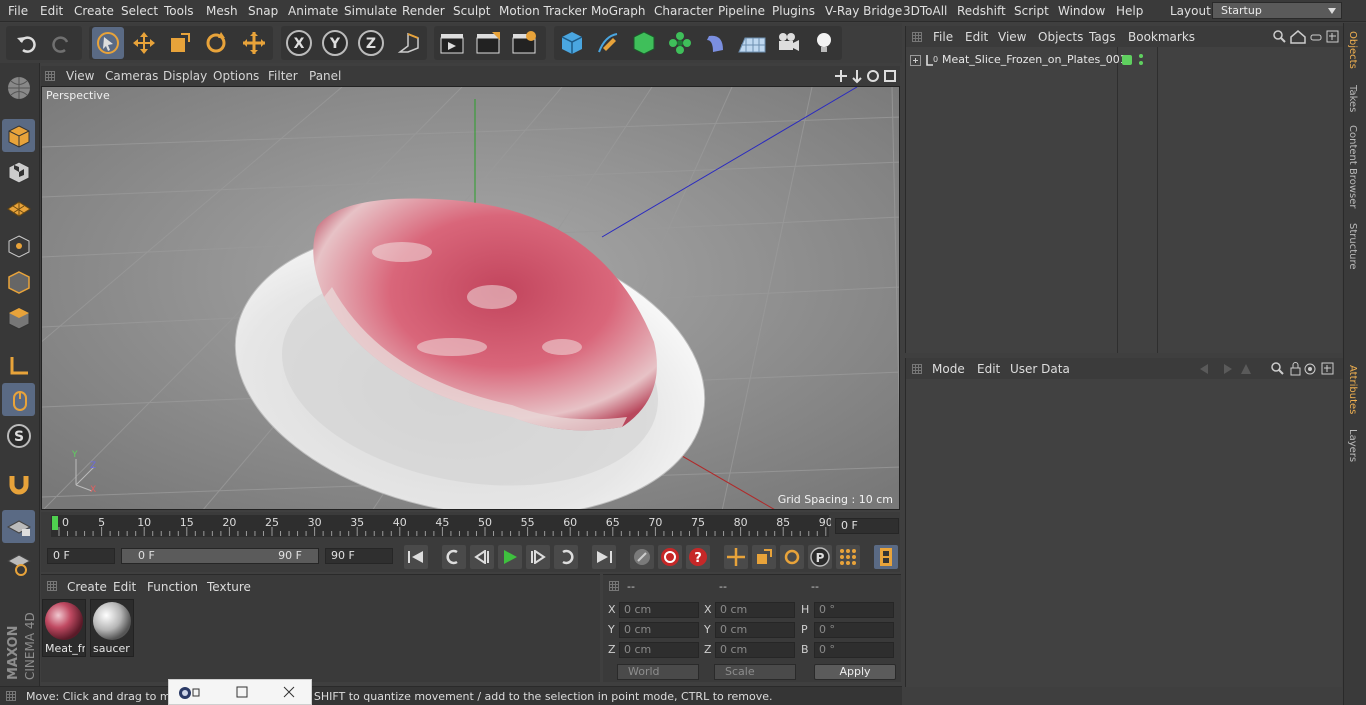  I want to click on current-frame-field: 0 F, so click(867, 526).